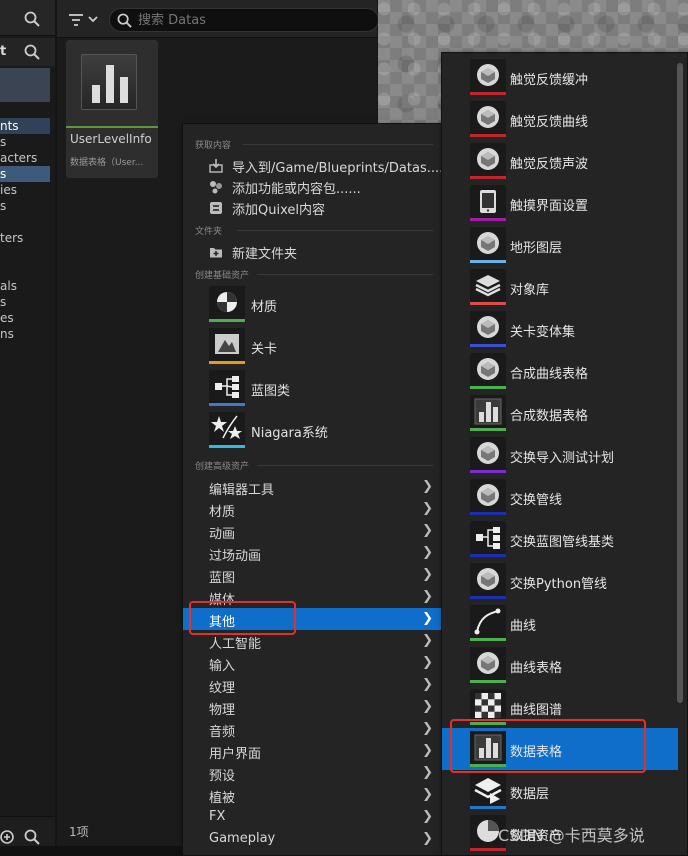 This screenshot has height=856, width=688. What do you see at coordinates (312, 487) in the screenshot?
I see `menu-item-editor-tools: 编辑器工具 ❯` at bounding box center [312, 487].